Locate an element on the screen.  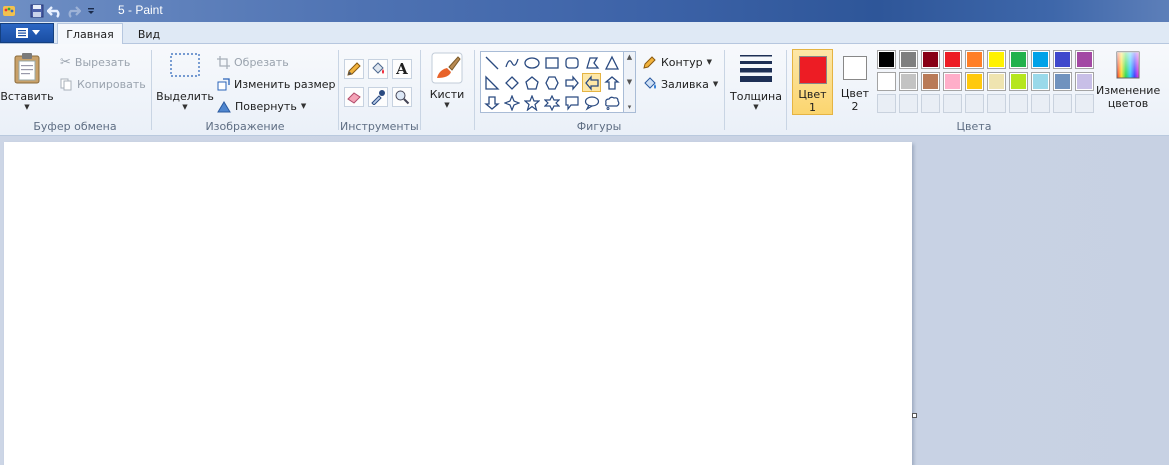
title-bar: 5 - Paint is located at coordinates (584, 11).